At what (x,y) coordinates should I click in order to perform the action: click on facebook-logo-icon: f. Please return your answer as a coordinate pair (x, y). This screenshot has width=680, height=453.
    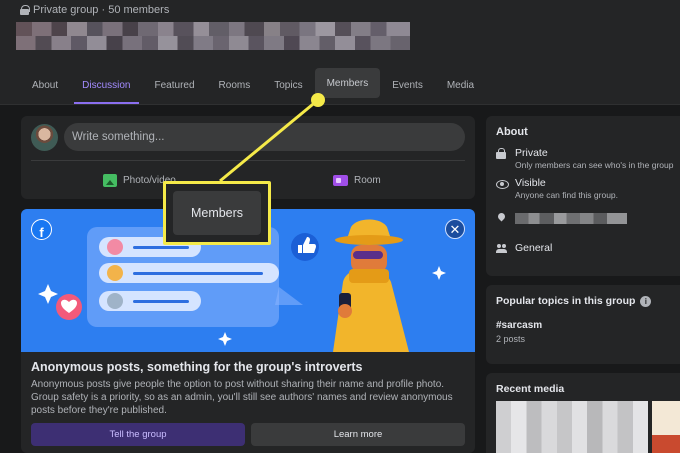
    Looking at the image, I should click on (41, 229).